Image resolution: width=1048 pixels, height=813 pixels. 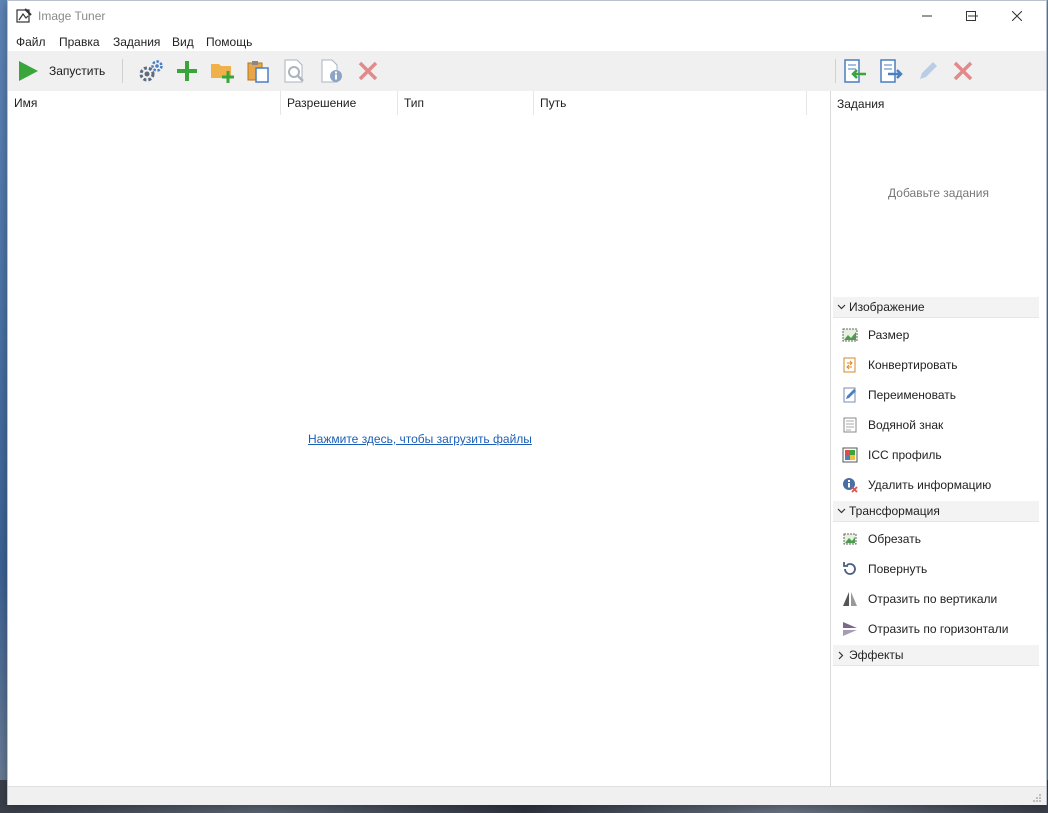 What do you see at coordinates (936, 307) in the screenshot?
I see `group-image: Изображение` at bounding box center [936, 307].